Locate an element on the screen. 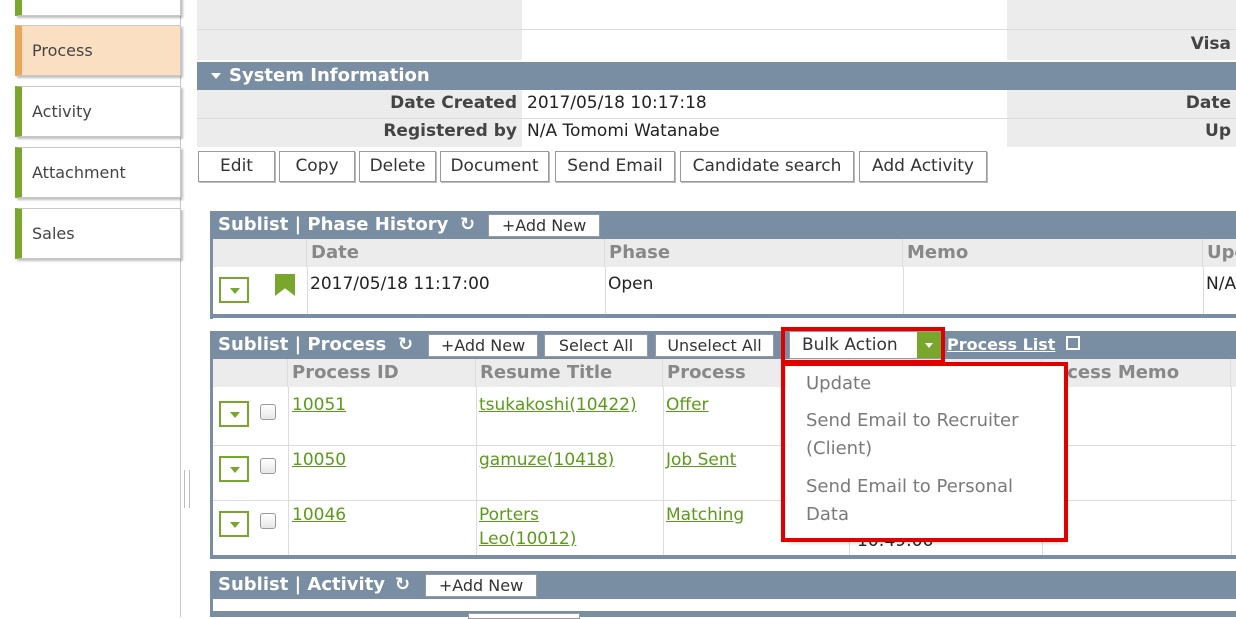 The width and height of the screenshot is (1236, 619). process-id-link: 10046 is located at coordinates (319, 515).